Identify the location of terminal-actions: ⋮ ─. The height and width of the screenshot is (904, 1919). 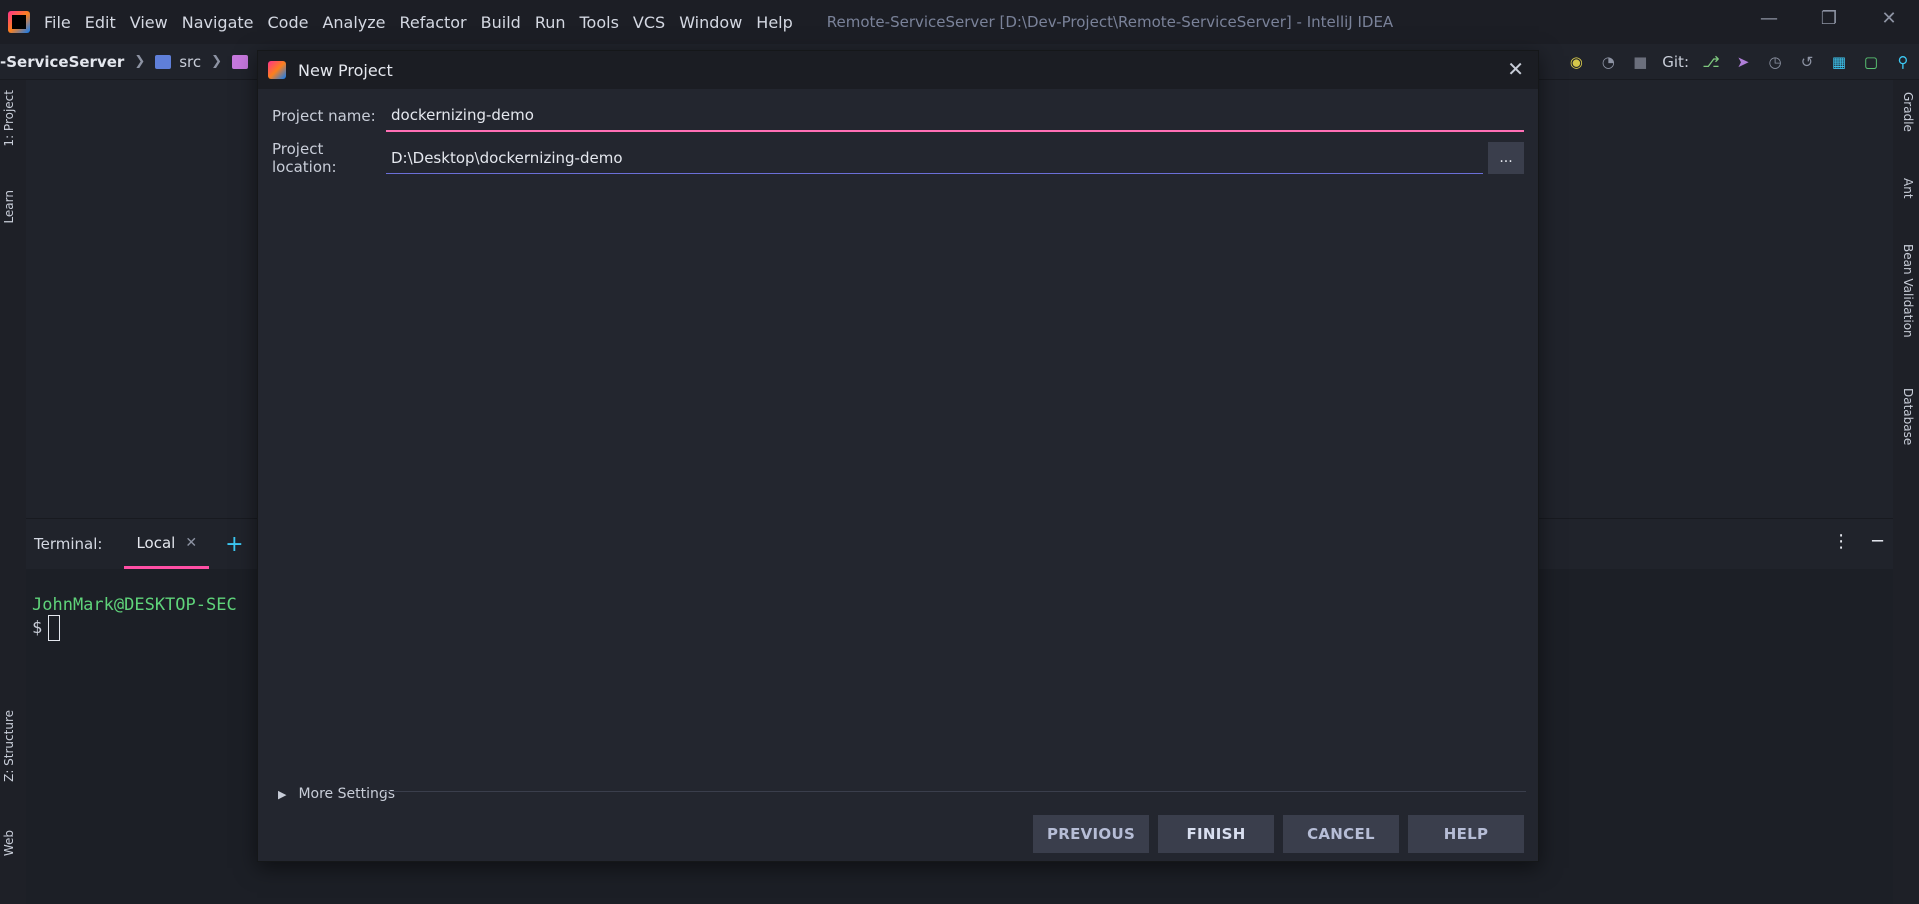
(1857, 541).